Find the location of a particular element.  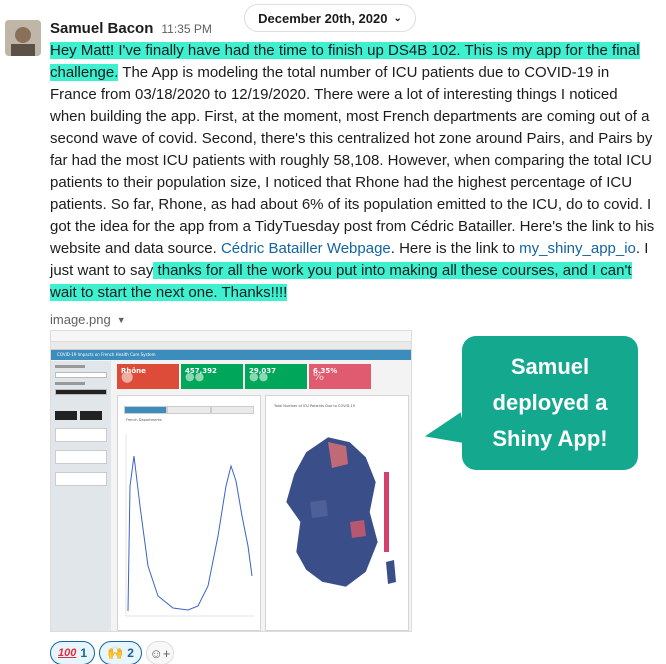

add-emoji-icon: ☺+ is located at coordinates (160, 653).